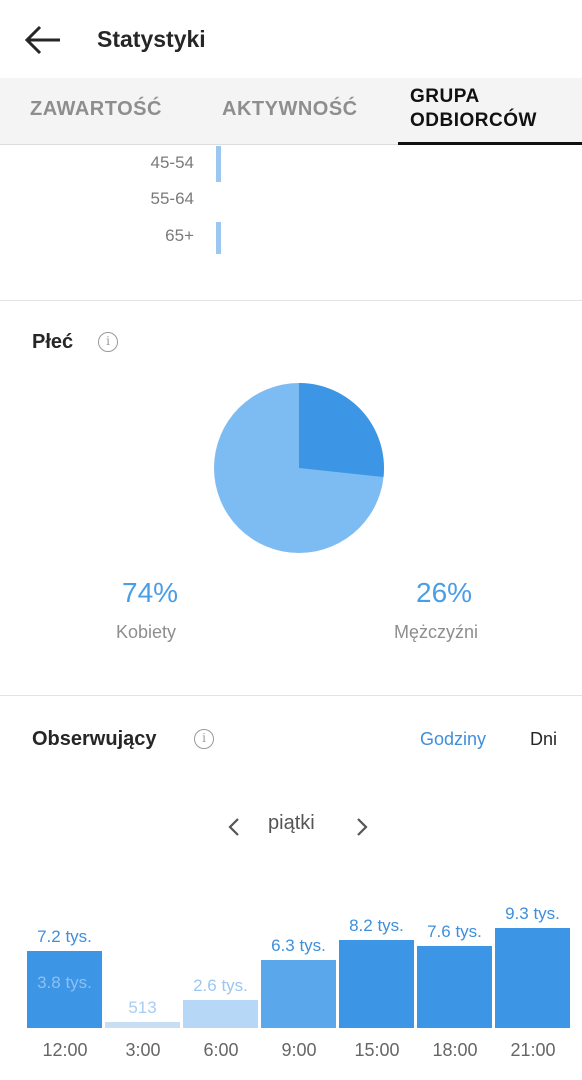 The width and height of the screenshot is (582, 1080). Describe the element at coordinates (220, 986) in the screenshot. I see `chart-bar-value-label: 2.6 tys.` at that location.